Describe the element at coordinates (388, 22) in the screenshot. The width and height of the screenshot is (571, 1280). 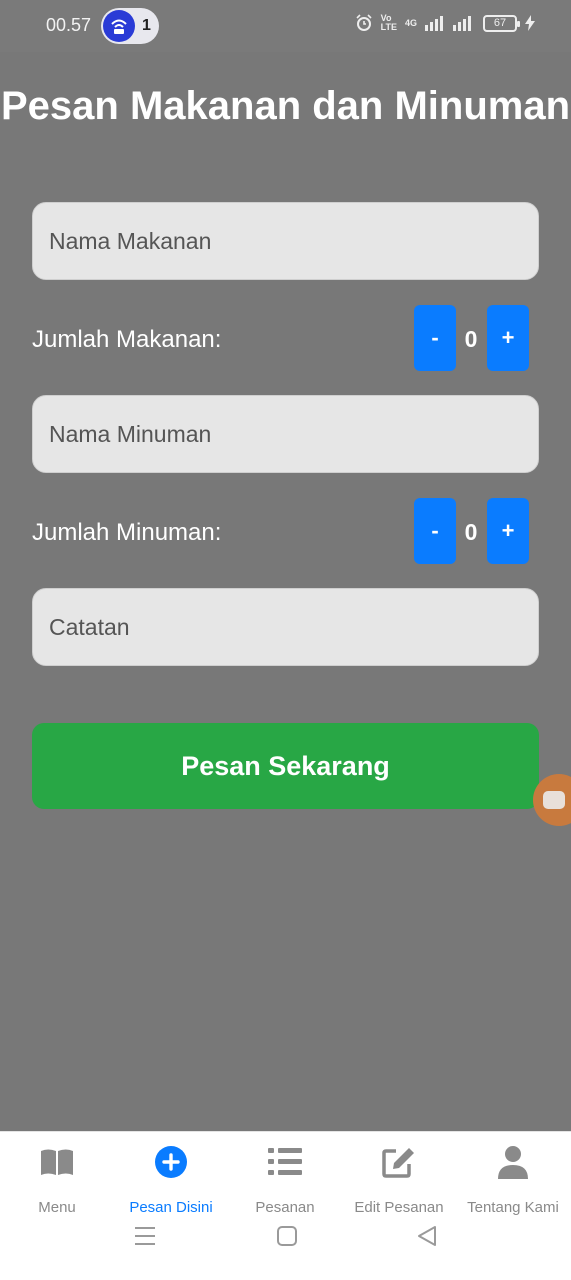
I see `volte-indicator: Vo LTE` at that location.